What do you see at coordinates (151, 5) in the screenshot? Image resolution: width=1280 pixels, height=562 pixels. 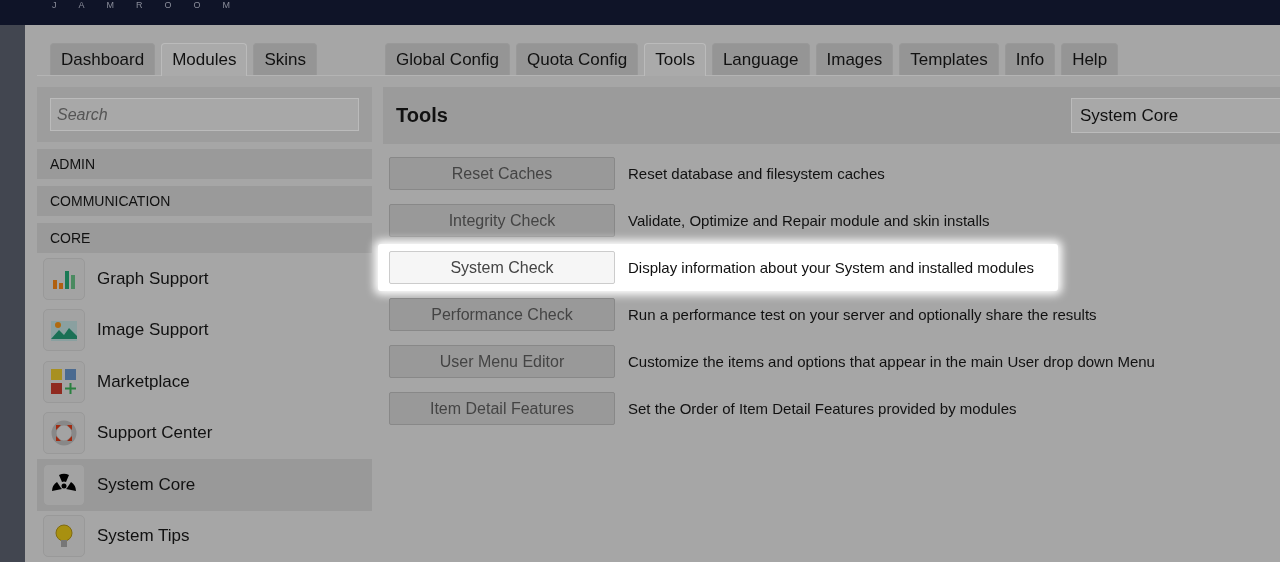 I see `logo-text: JAMROOM` at bounding box center [151, 5].